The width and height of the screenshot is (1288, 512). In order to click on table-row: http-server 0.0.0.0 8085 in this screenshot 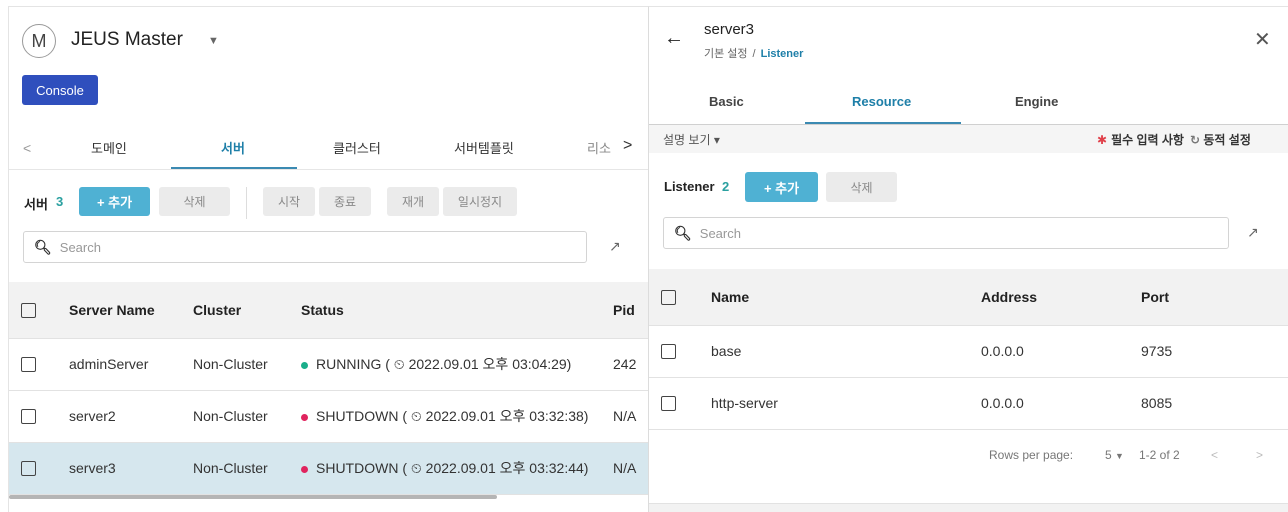, I will do `click(968, 403)`.